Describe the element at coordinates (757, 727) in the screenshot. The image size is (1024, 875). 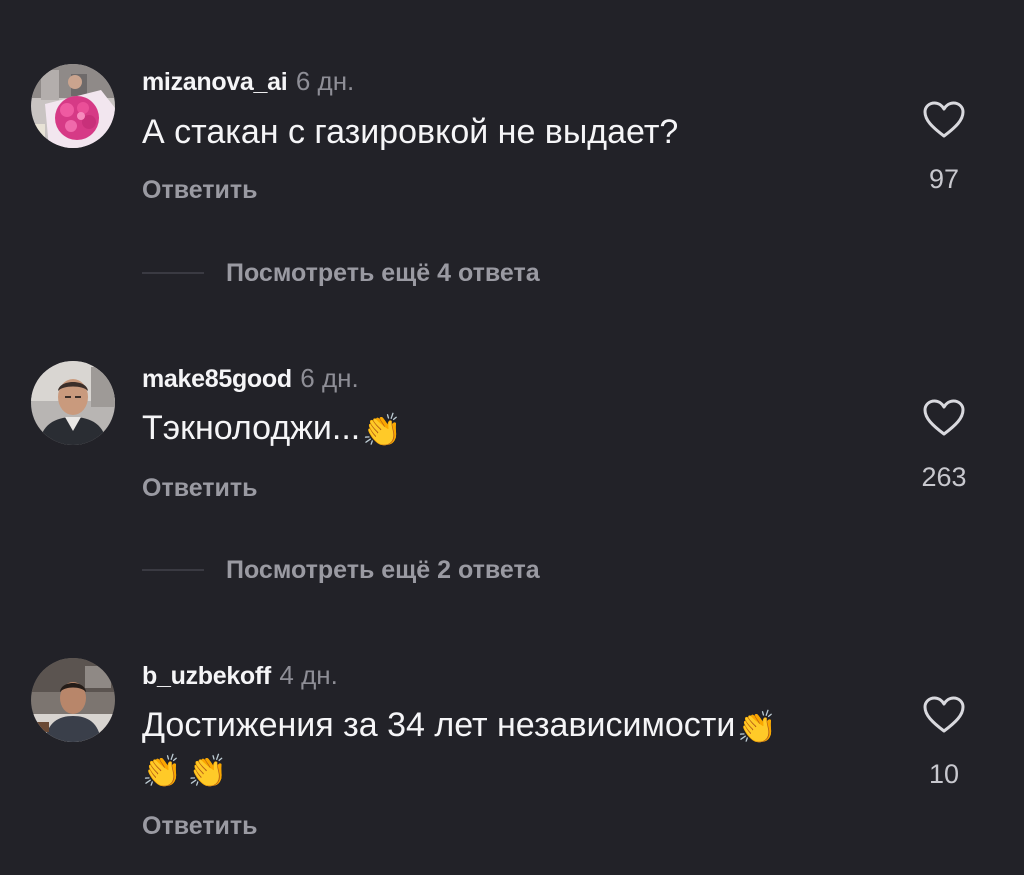
I see `clapping-hands-icon: 👏` at that location.